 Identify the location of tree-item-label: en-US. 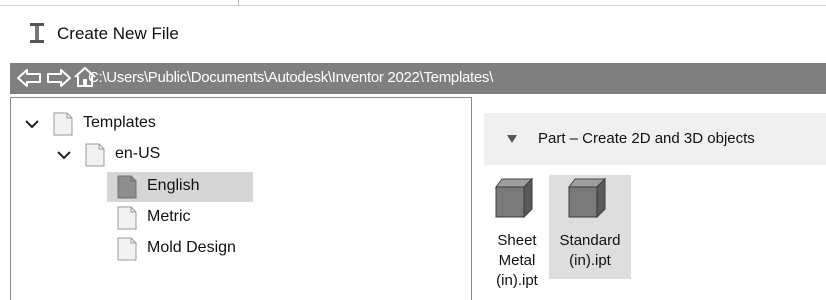
(138, 153).